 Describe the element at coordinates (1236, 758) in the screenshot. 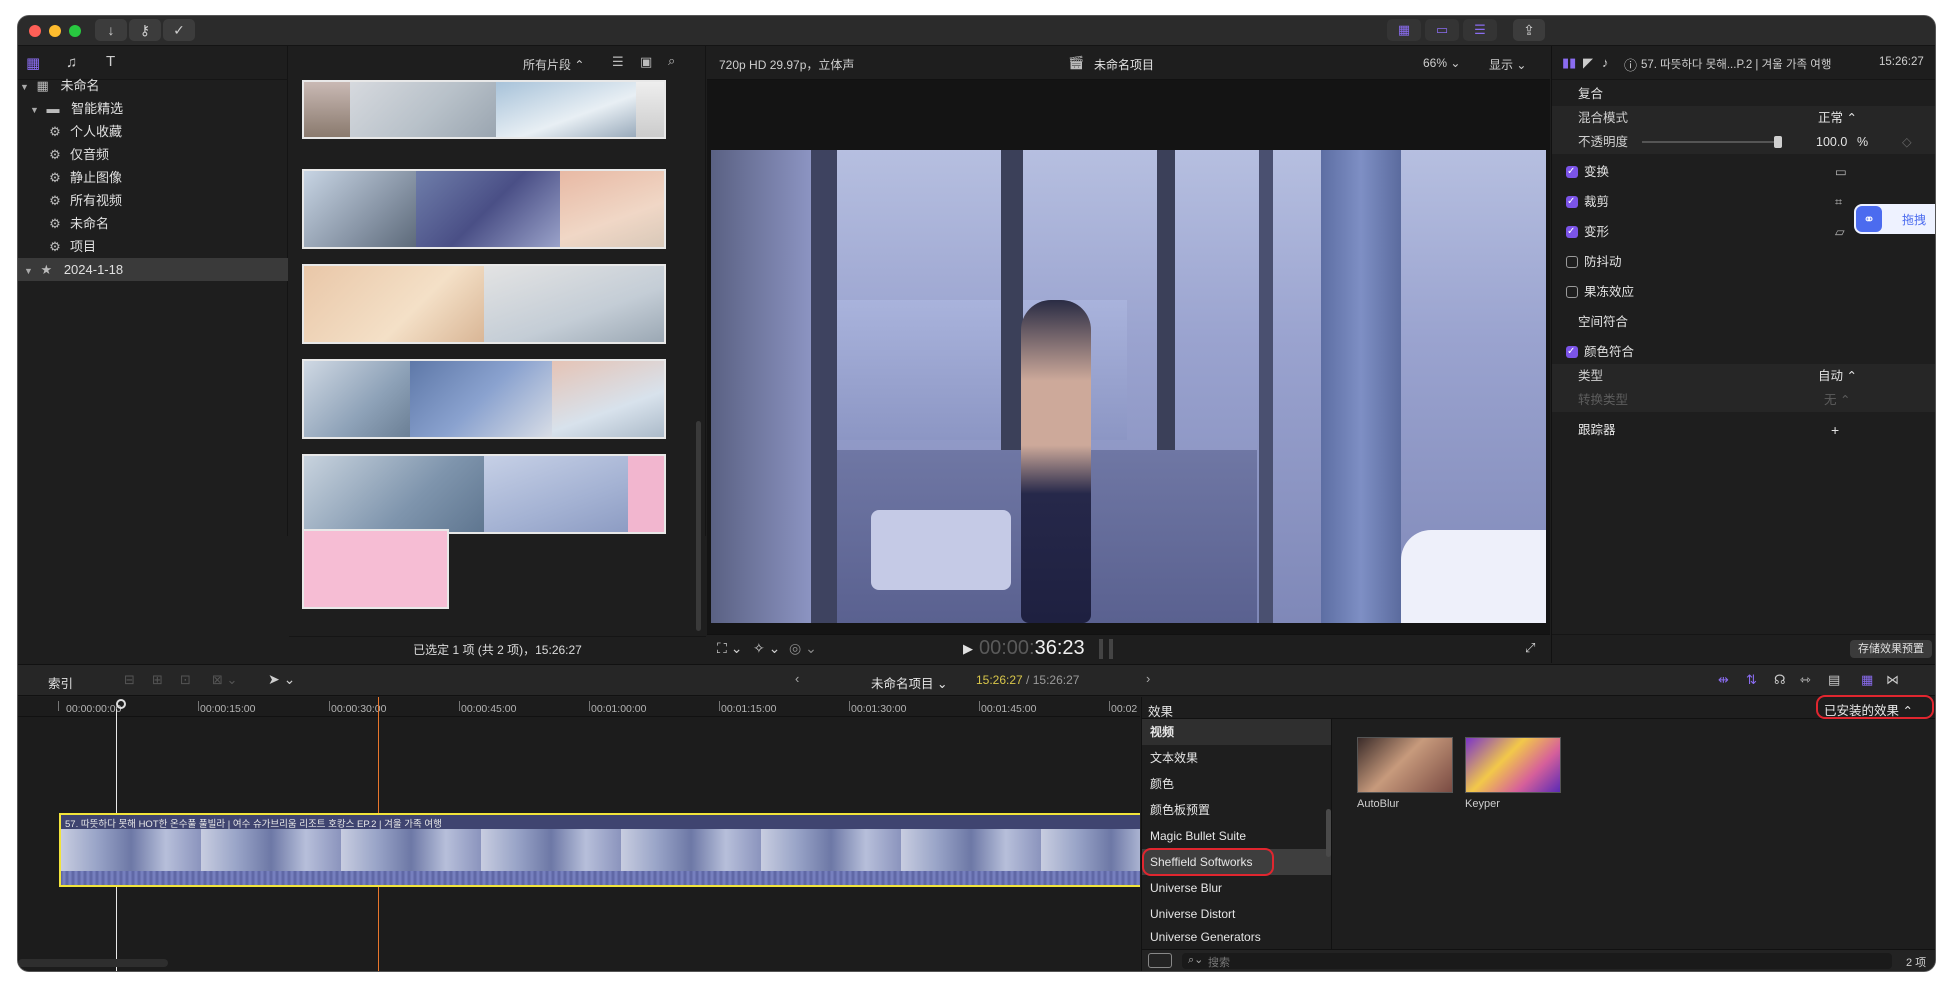

I see `category-text-effects: 文本效果` at that location.